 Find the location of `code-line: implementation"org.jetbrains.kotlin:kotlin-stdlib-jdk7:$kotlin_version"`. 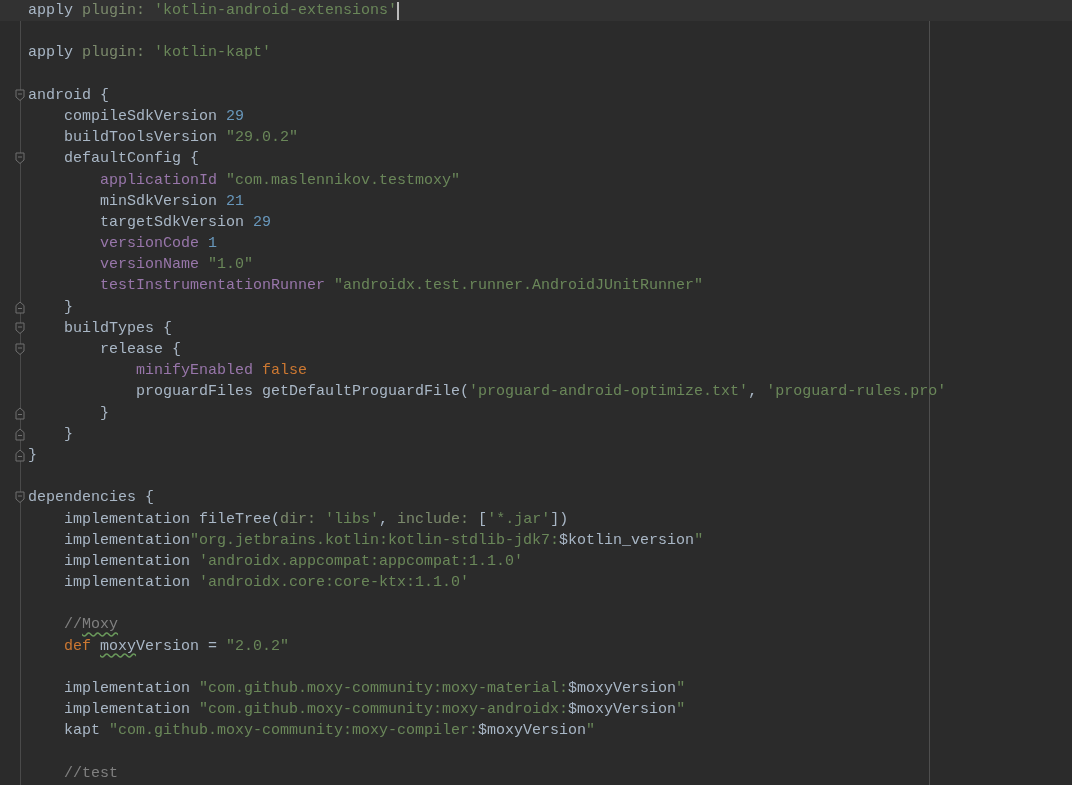

code-line: implementation"org.jetbrains.kotlin:kotlin-stdlib-jdk7:$kotlin_version" is located at coordinates (383, 540).